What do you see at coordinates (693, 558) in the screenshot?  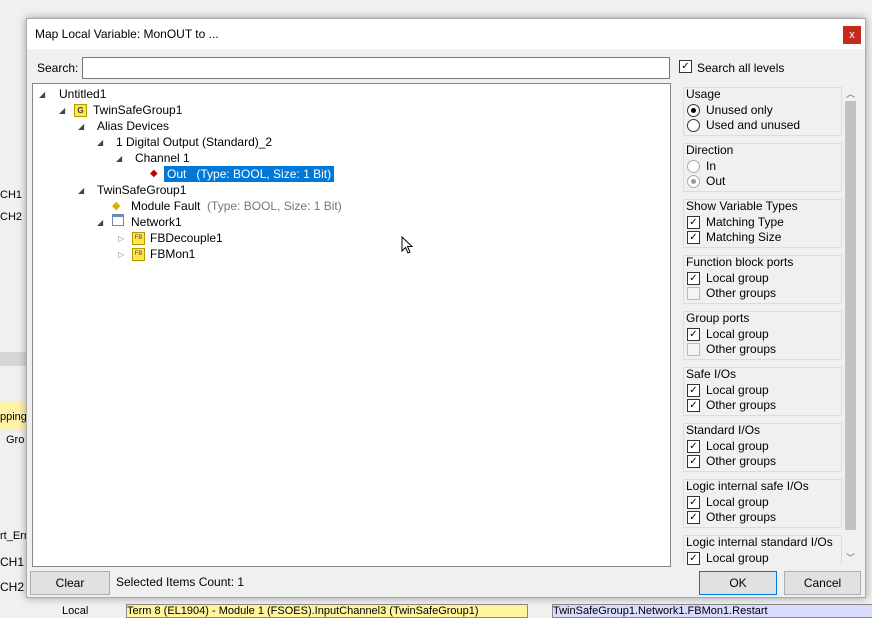 I see `logic-std-local-checkbox: ✓` at bounding box center [693, 558].